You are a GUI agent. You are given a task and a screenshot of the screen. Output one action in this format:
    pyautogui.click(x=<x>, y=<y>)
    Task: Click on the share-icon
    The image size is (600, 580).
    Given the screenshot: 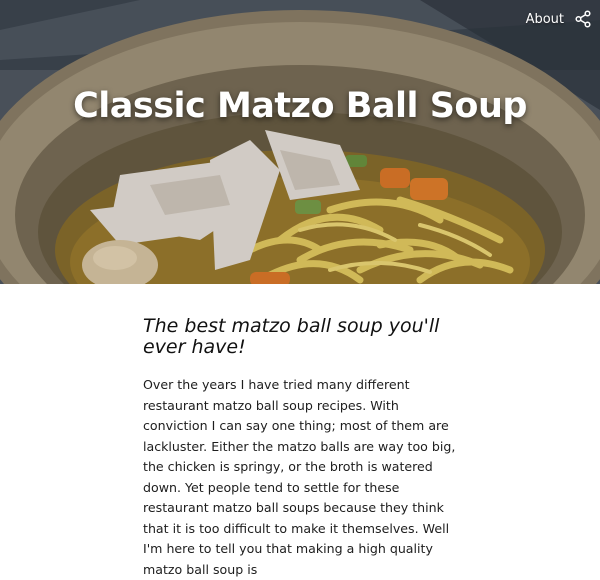 What is the action you would take?
    pyautogui.click(x=583, y=19)
    